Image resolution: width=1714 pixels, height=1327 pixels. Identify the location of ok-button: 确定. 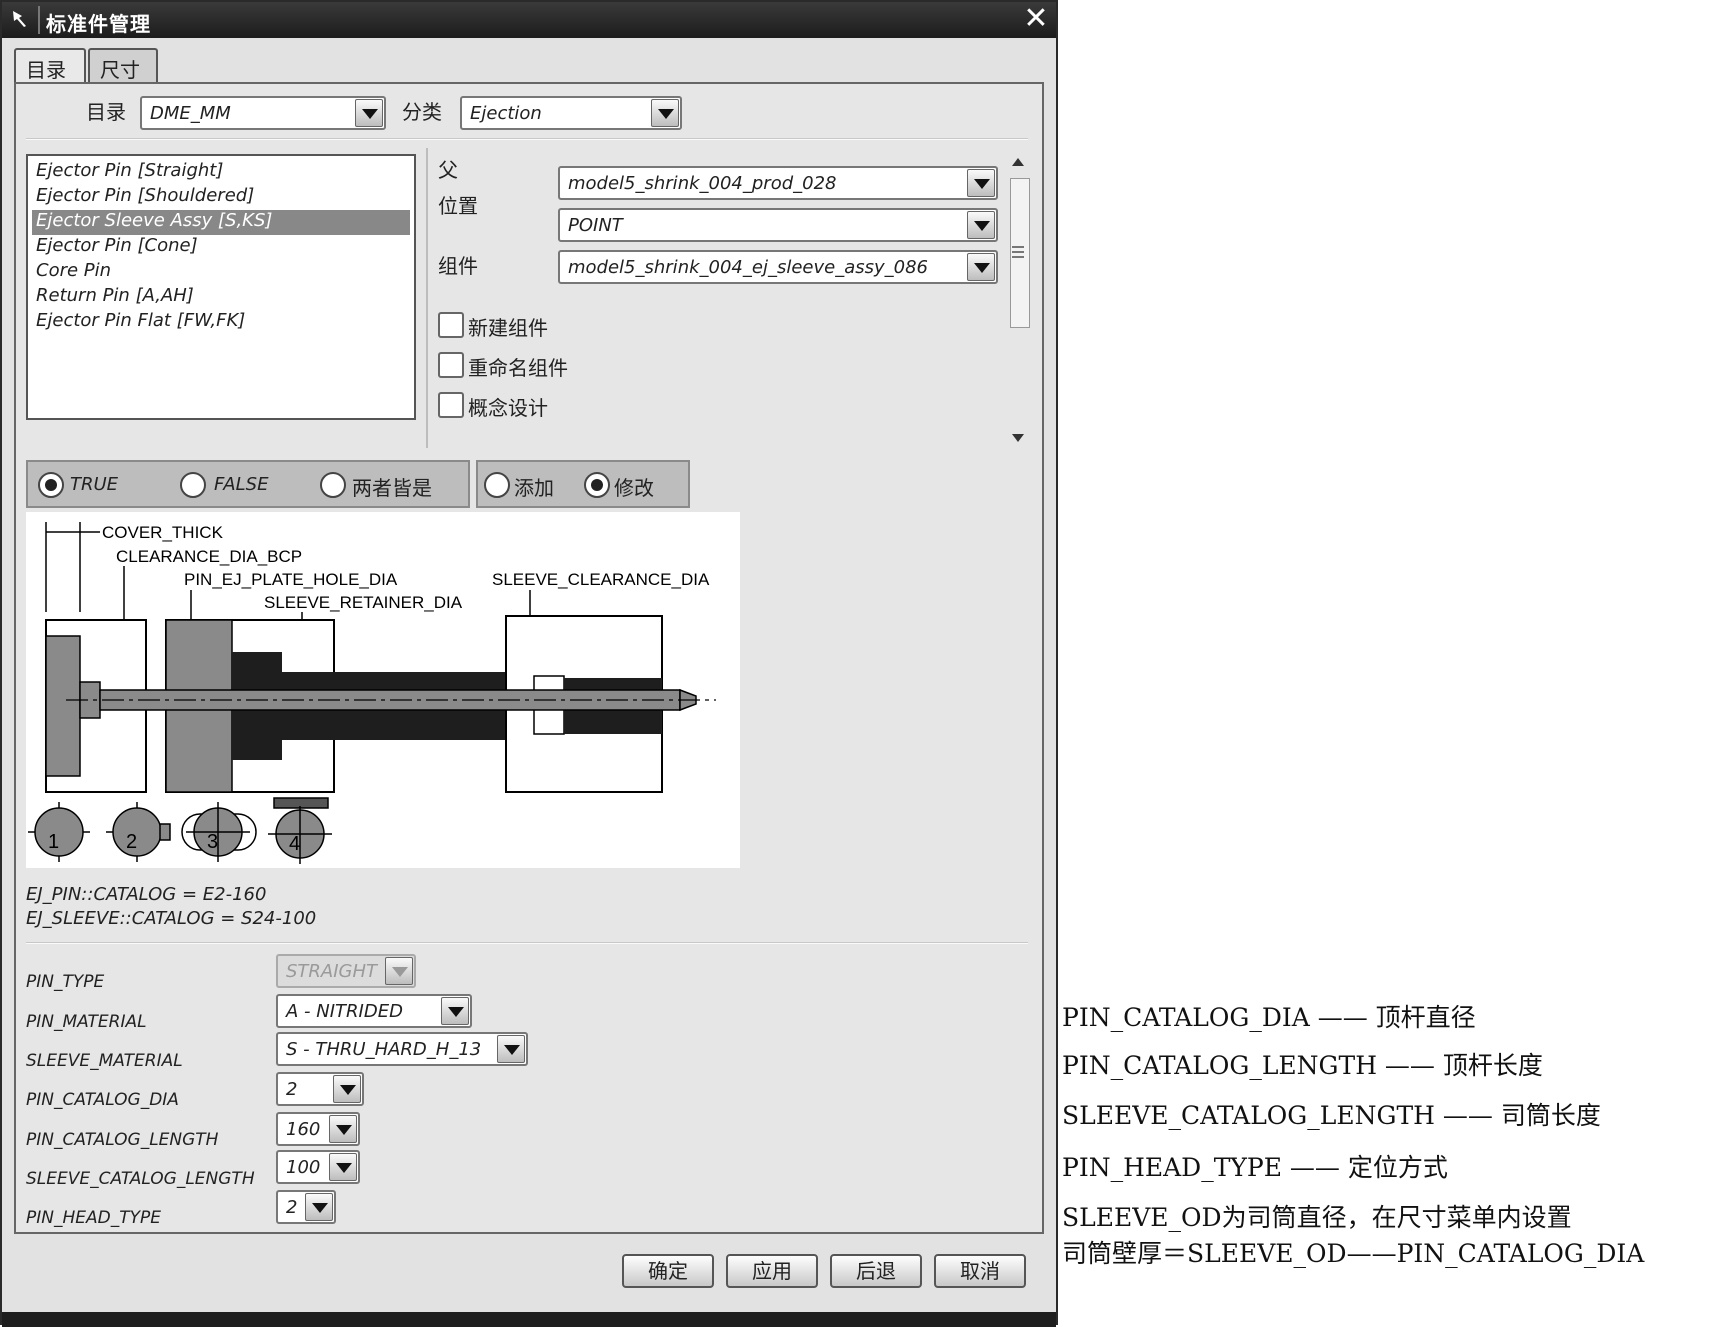
(668, 1271).